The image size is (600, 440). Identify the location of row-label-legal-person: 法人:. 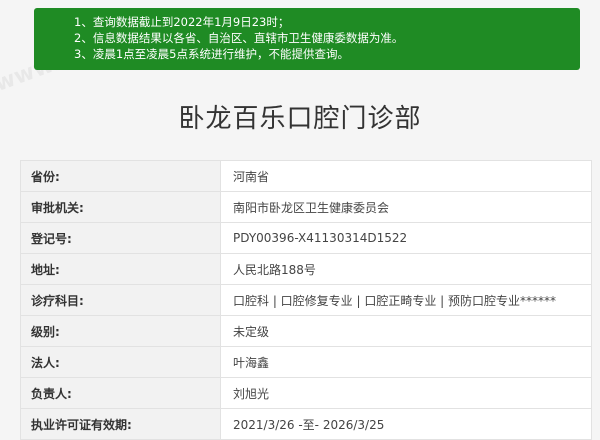
(120, 362).